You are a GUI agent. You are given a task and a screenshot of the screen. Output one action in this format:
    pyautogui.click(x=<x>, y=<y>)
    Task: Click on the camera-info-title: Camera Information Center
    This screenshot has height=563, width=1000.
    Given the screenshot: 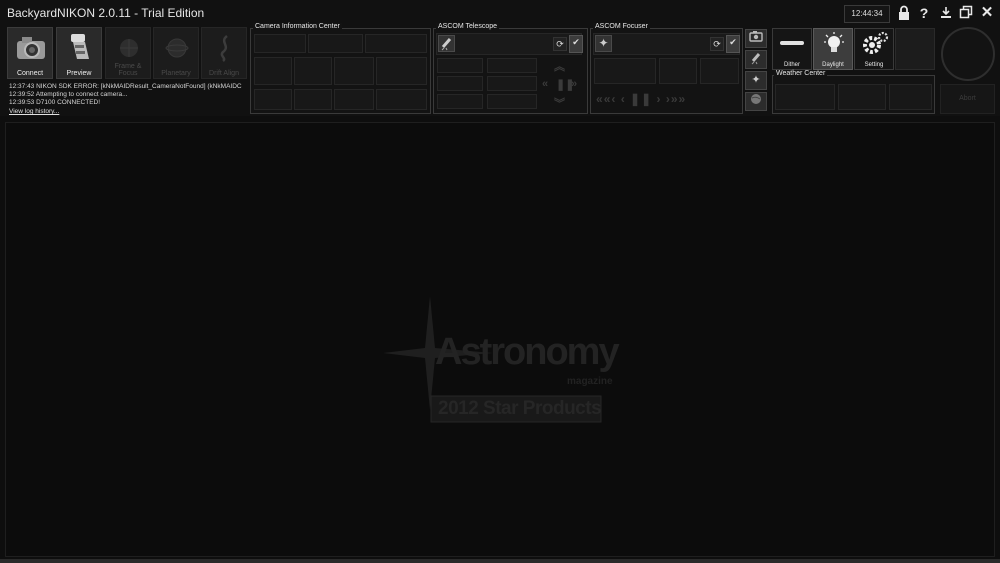 What is the action you would take?
    pyautogui.click(x=297, y=26)
    